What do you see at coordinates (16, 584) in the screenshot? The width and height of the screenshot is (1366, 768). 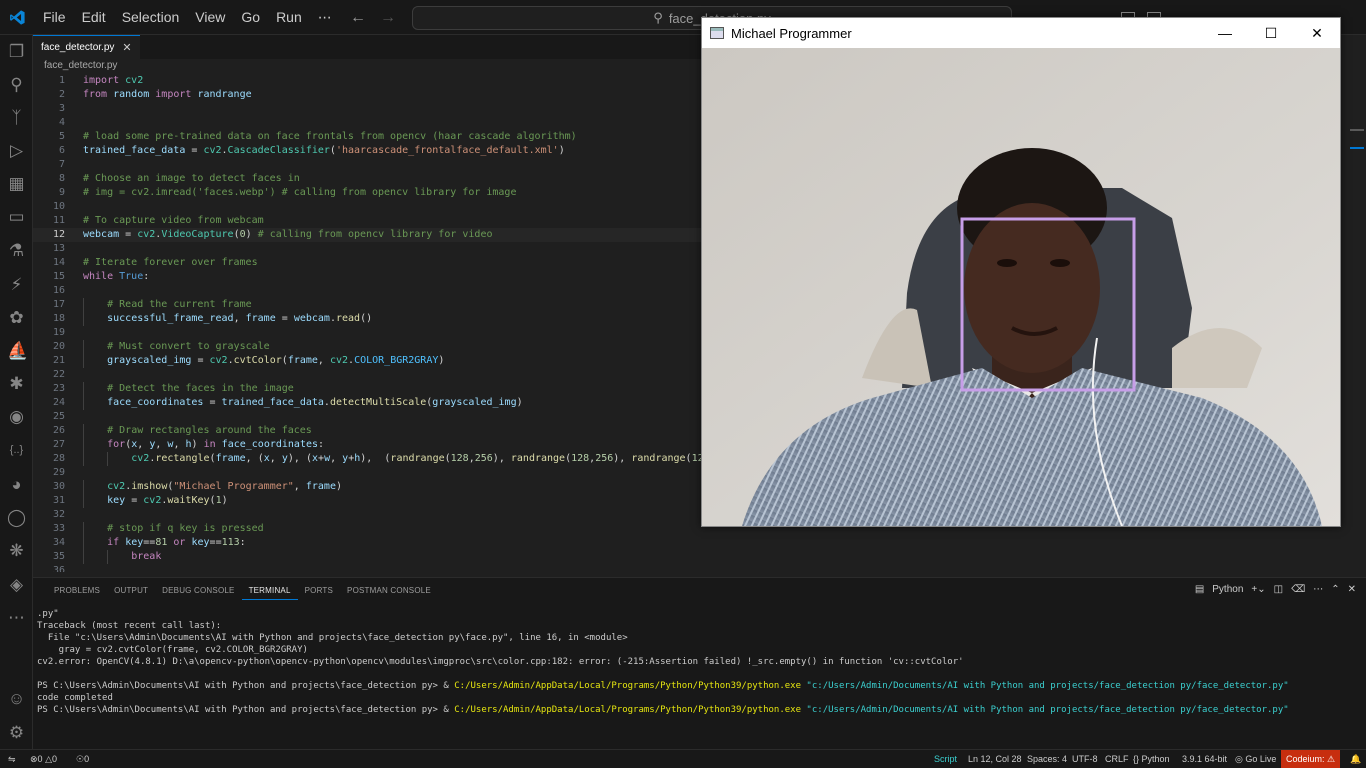 I see `python-icon: ◈` at bounding box center [16, 584].